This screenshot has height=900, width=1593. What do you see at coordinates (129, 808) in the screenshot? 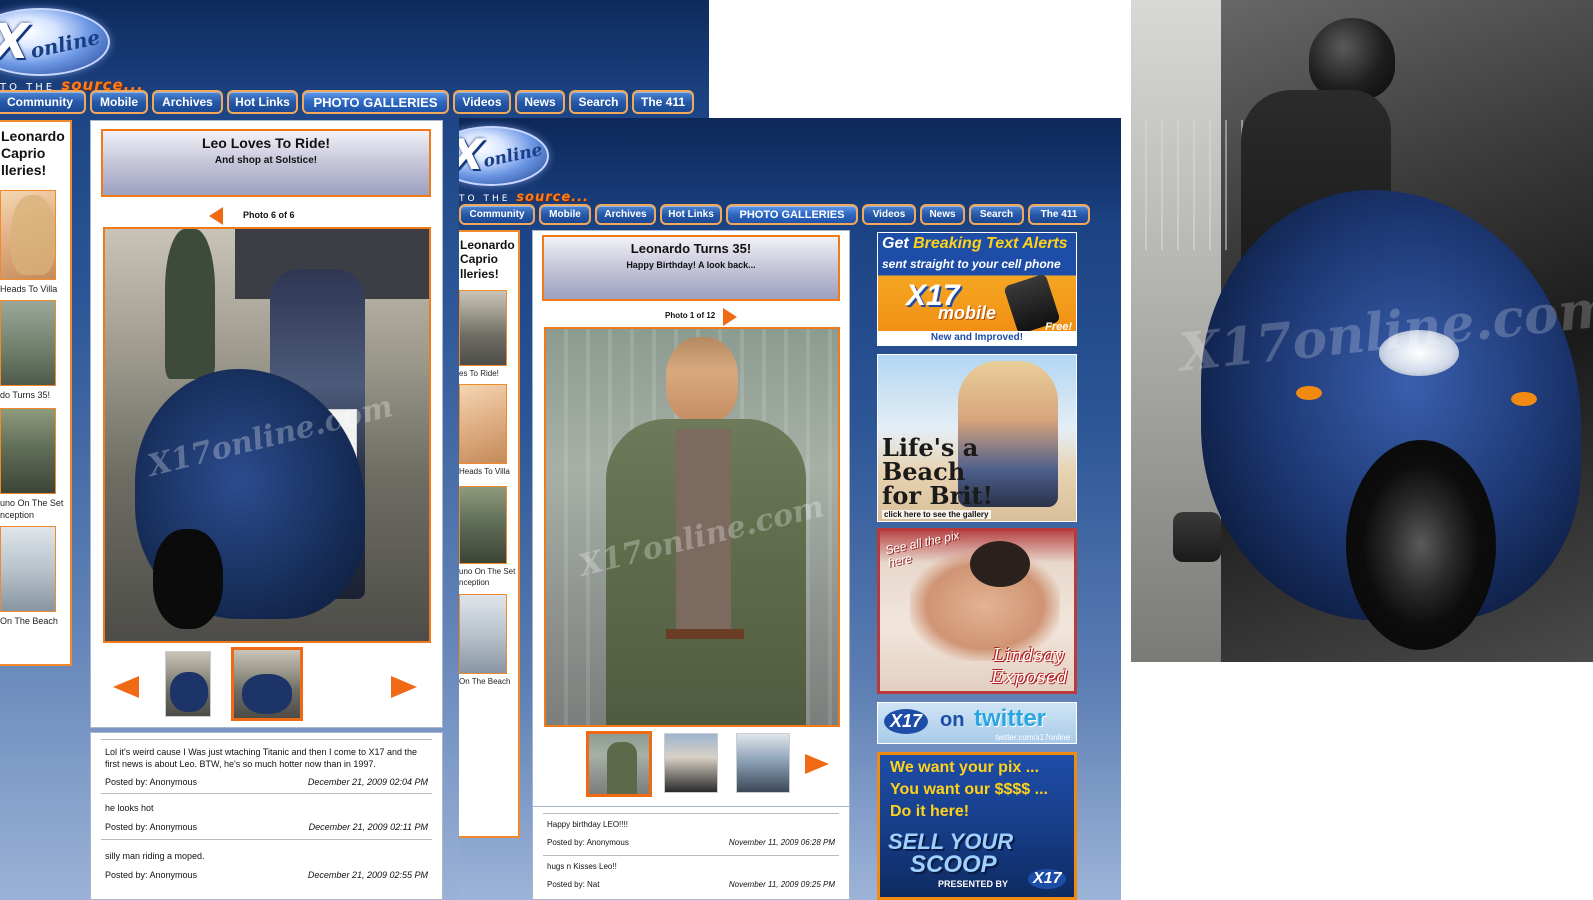
I see `comment-text: he looks hot` at bounding box center [129, 808].